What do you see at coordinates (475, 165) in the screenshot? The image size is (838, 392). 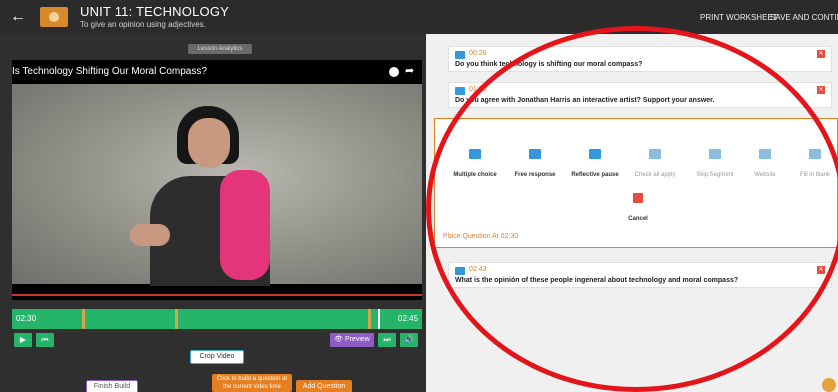 I see `option-multiple-choice: Multiple choice` at bounding box center [475, 165].